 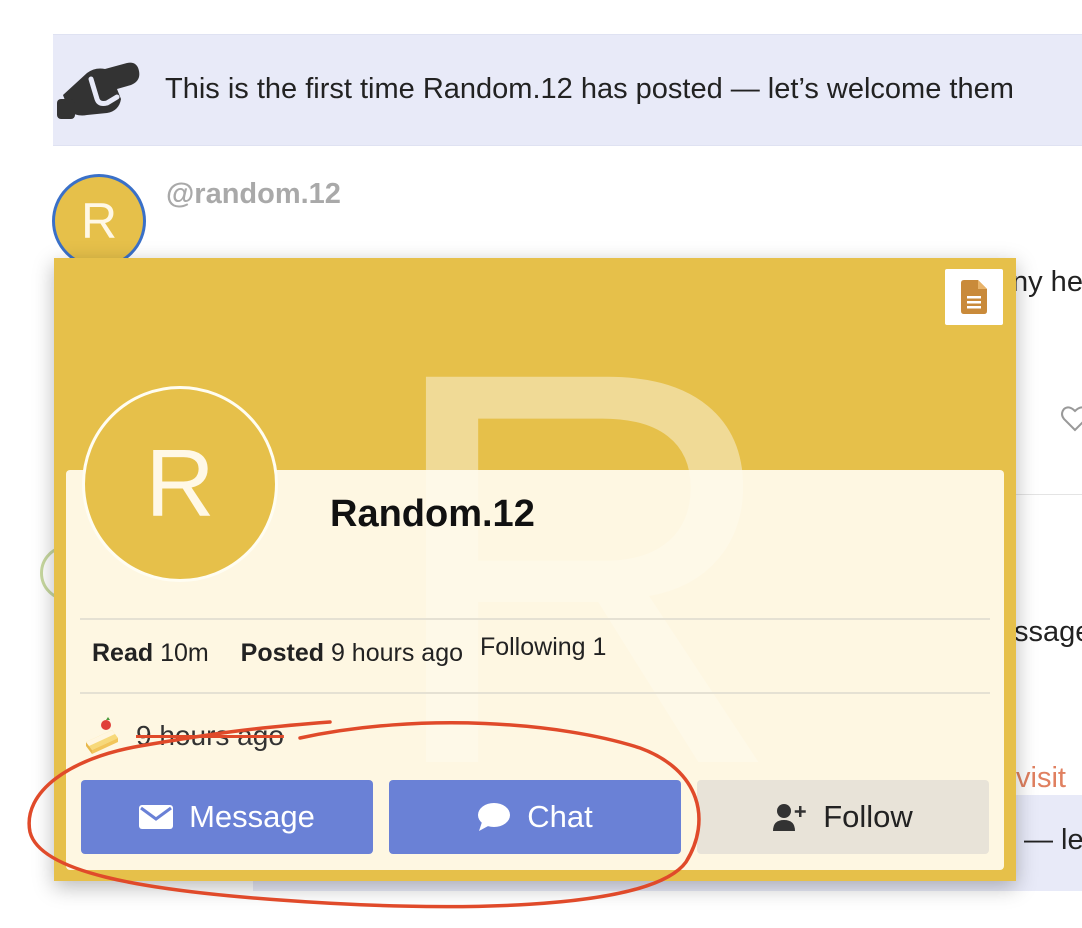 What do you see at coordinates (1049, 494) in the screenshot?
I see `post-divider` at bounding box center [1049, 494].